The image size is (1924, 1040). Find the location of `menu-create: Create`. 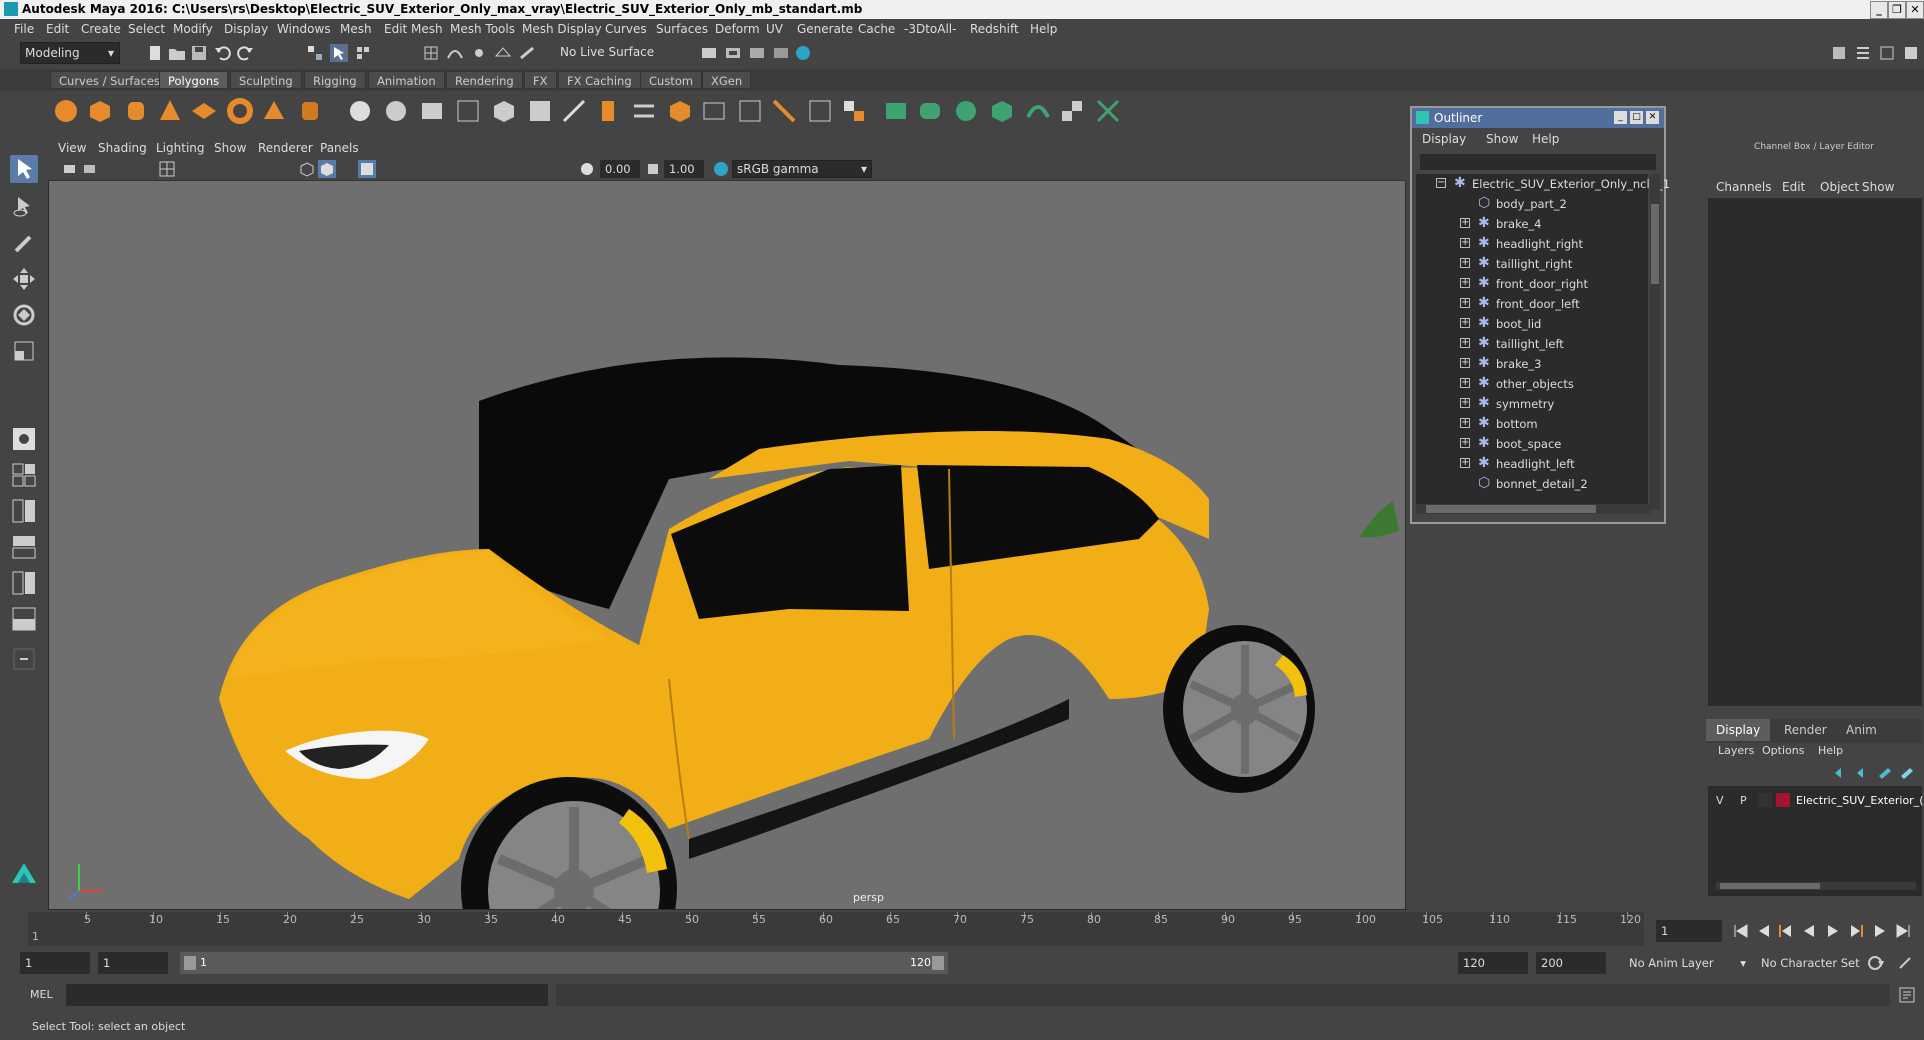

menu-create: Create is located at coordinates (101, 29).